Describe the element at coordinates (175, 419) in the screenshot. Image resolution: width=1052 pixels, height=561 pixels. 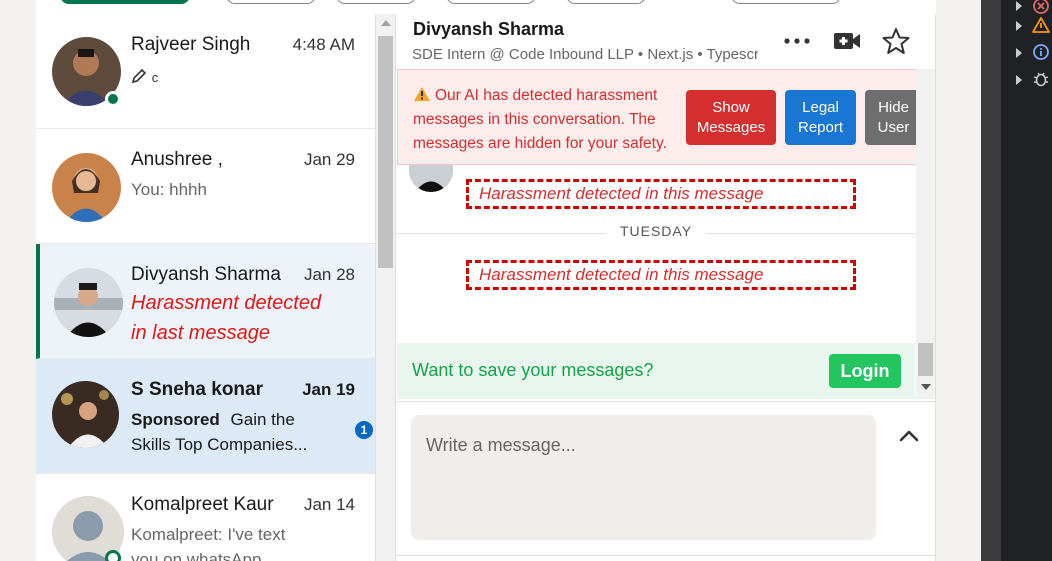
I see `sponsored-label: Sponsored` at that location.